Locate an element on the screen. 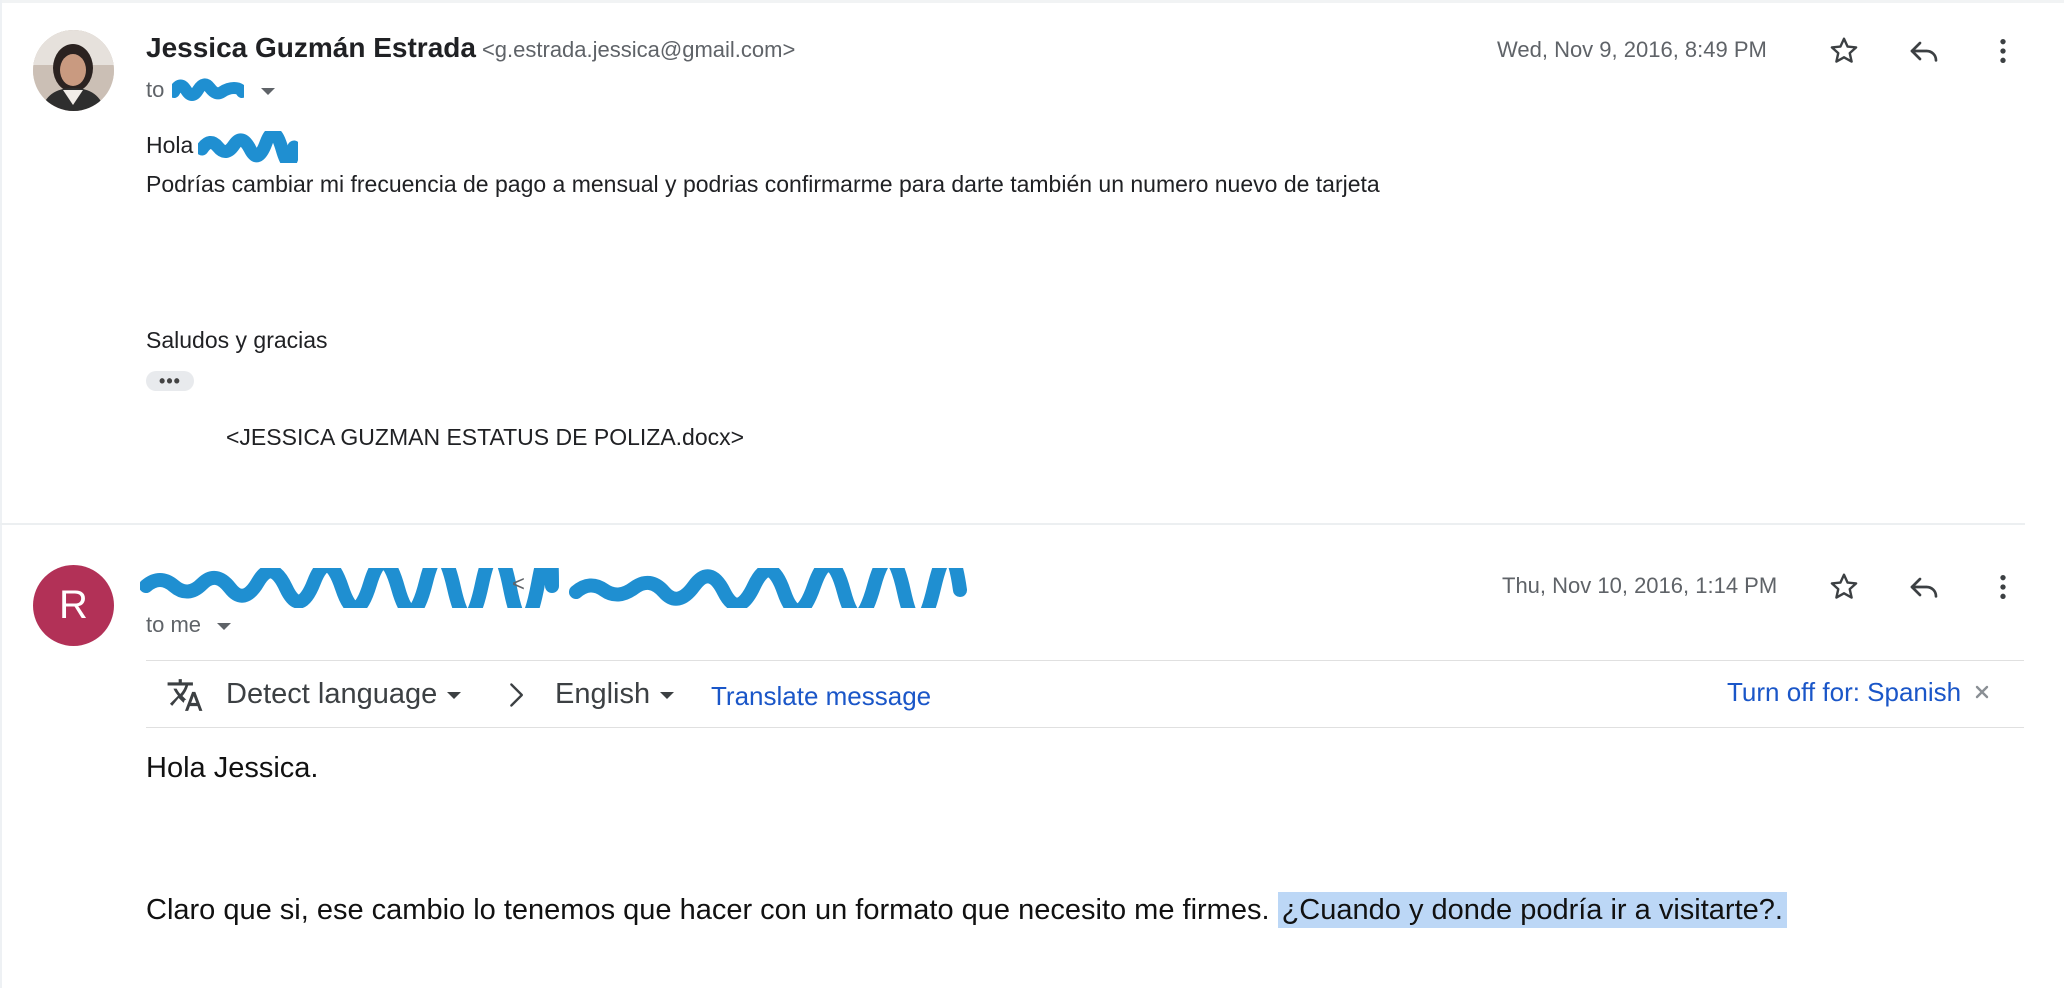  sender-line is located at coordinates (554, 585).